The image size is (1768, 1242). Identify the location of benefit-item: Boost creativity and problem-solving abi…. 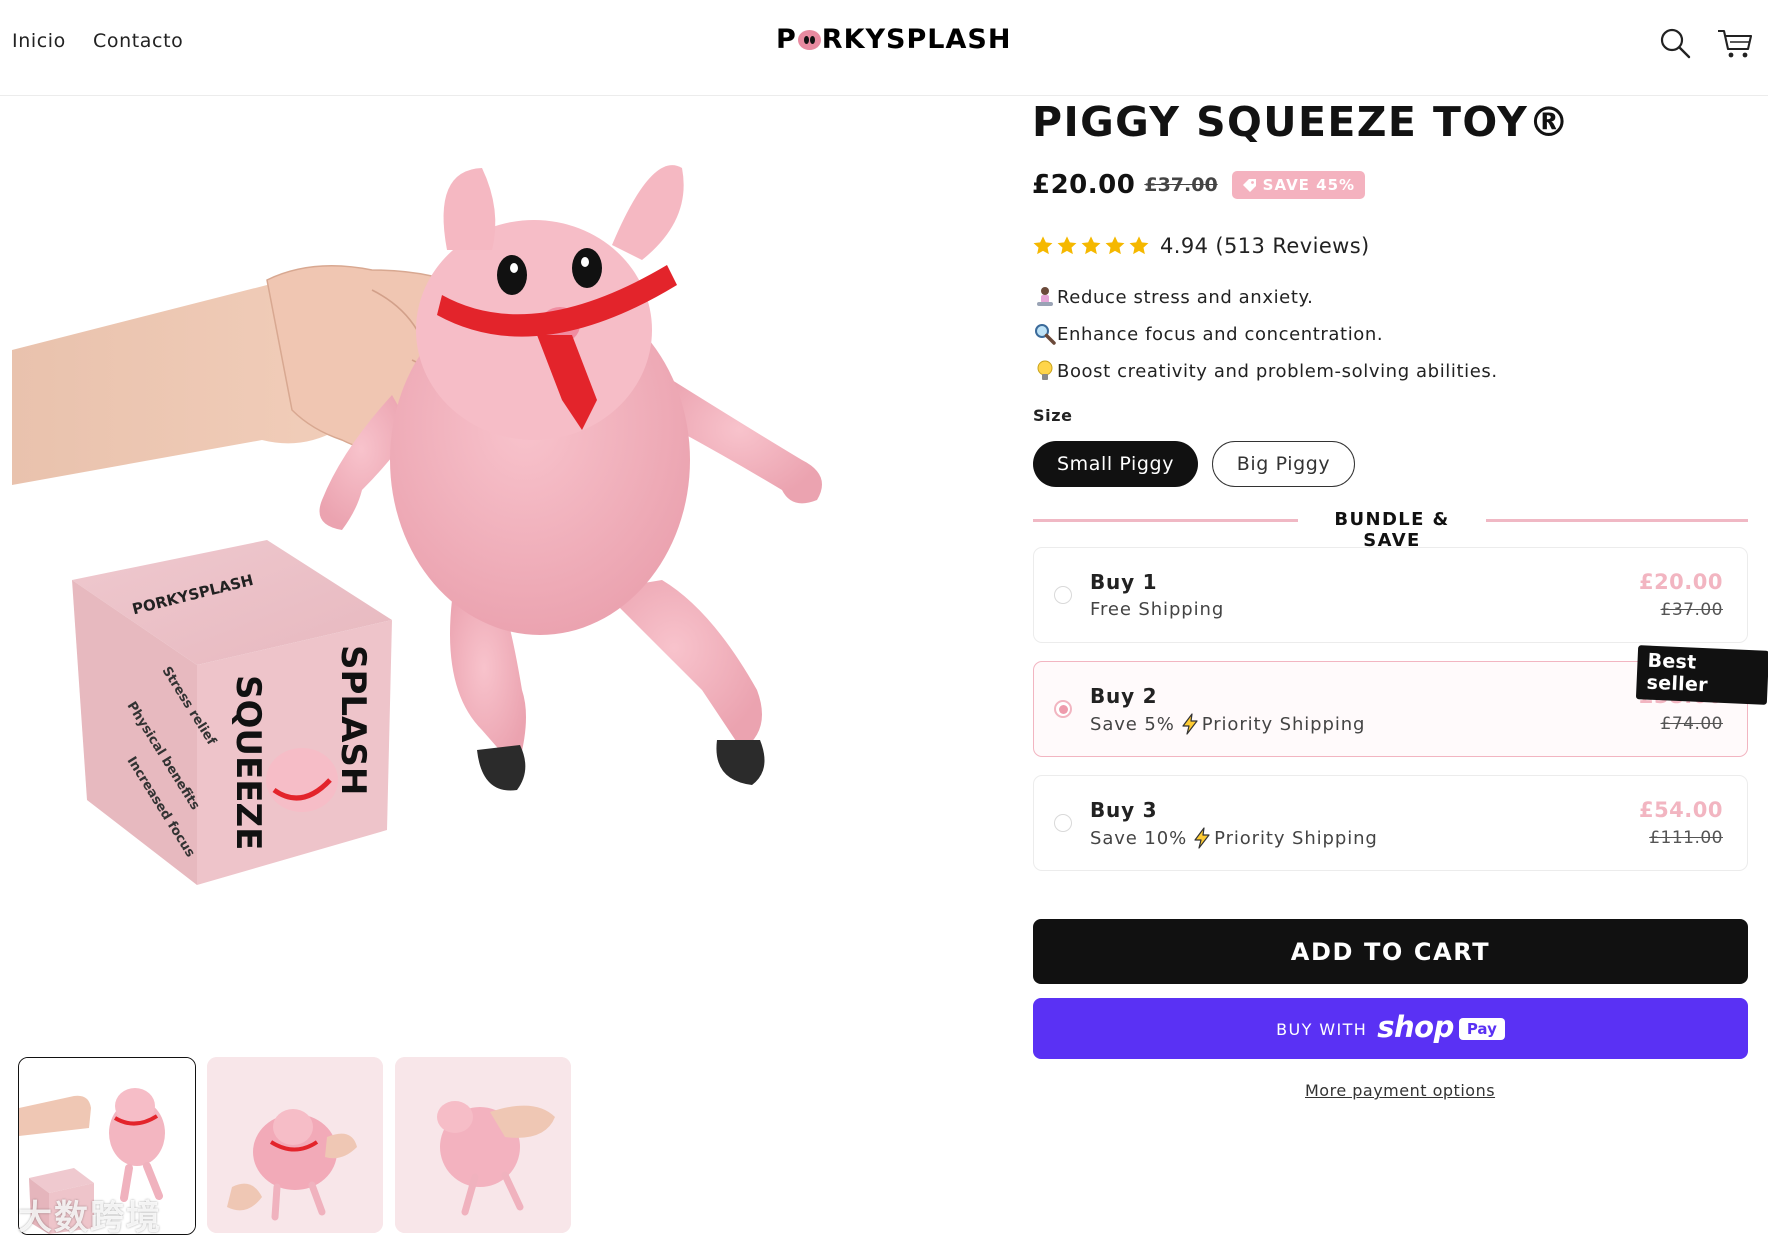
(1266, 371).